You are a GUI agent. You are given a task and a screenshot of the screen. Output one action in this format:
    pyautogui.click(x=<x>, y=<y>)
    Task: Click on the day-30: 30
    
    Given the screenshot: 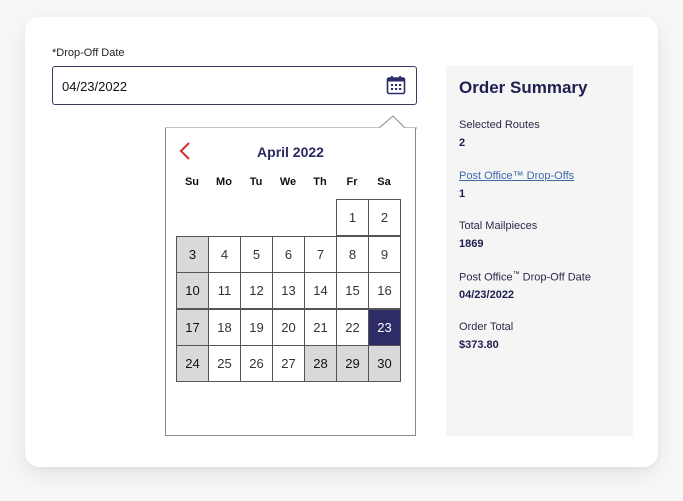 What is the action you would take?
    pyautogui.click(x=384, y=363)
    